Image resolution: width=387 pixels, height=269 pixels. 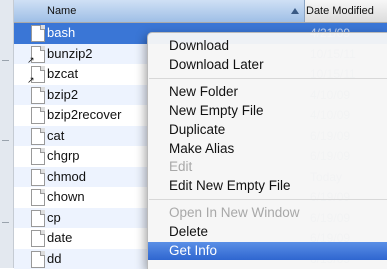 What do you see at coordinates (62, 74) in the screenshot?
I see `file-name: bzcat` at bounding box center [62, 74].